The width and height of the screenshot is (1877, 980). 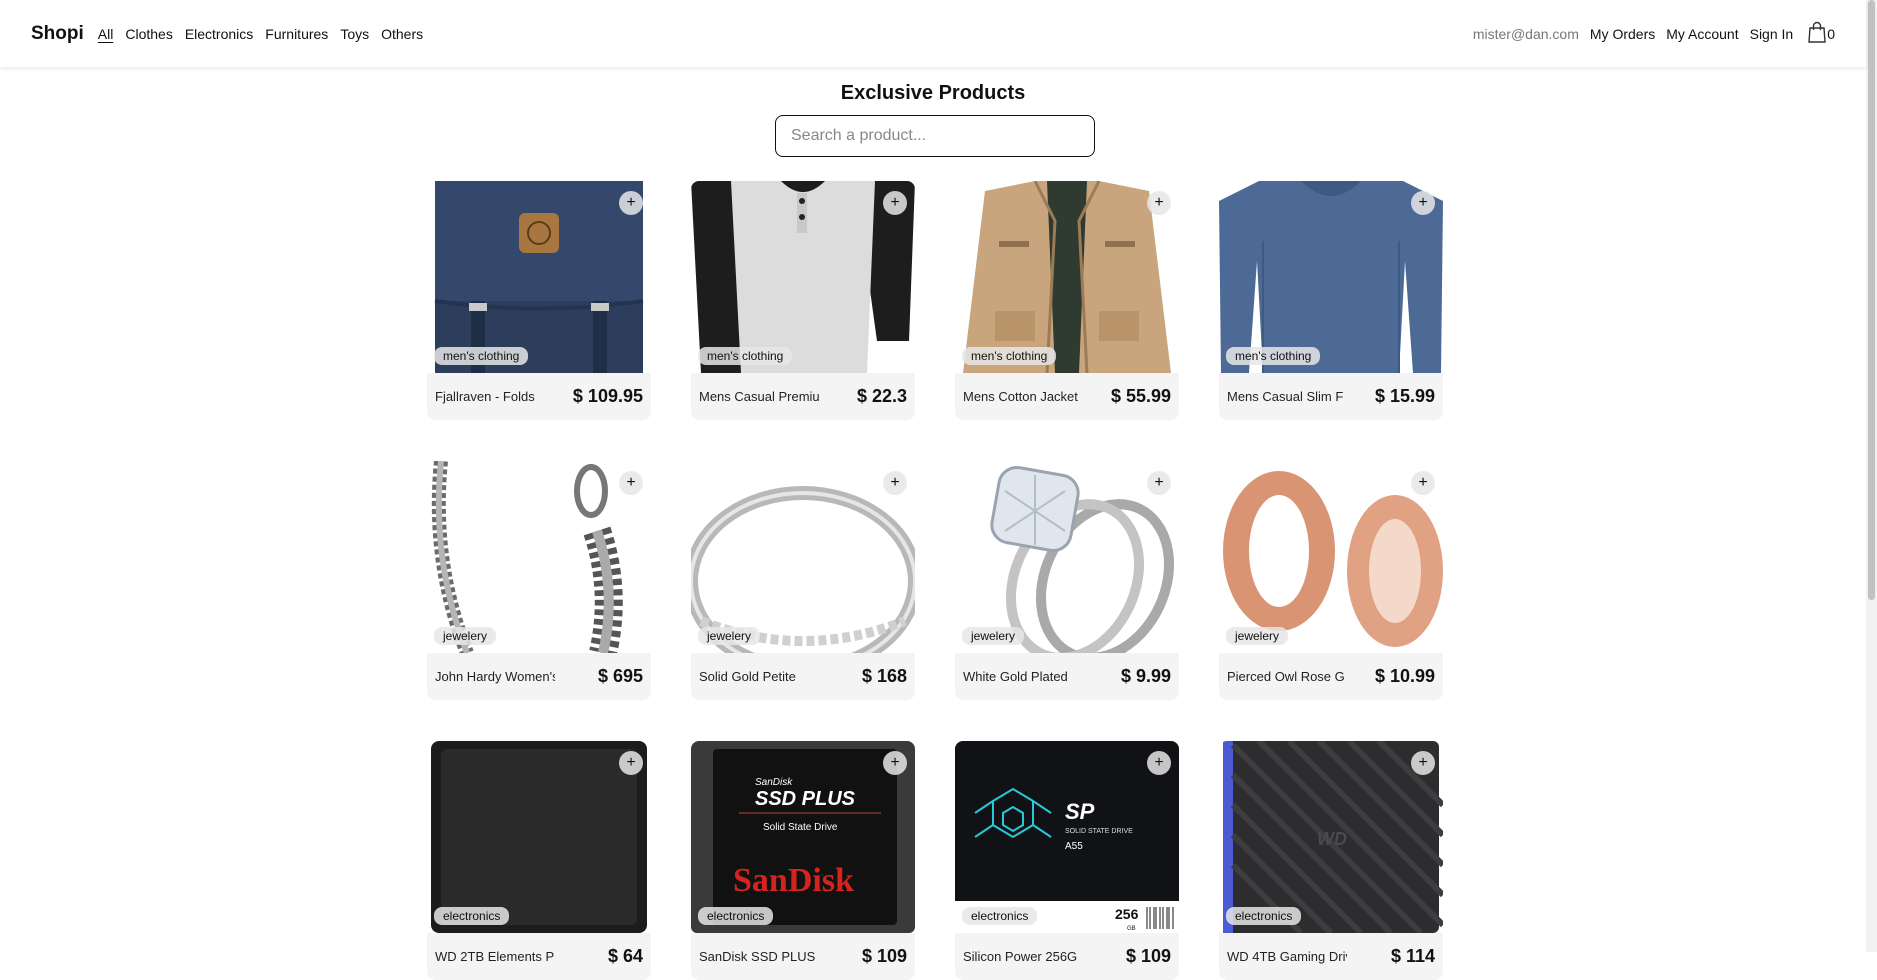 I want to click on nav-category-electronics: Electronics, so click(x=219, y=34).